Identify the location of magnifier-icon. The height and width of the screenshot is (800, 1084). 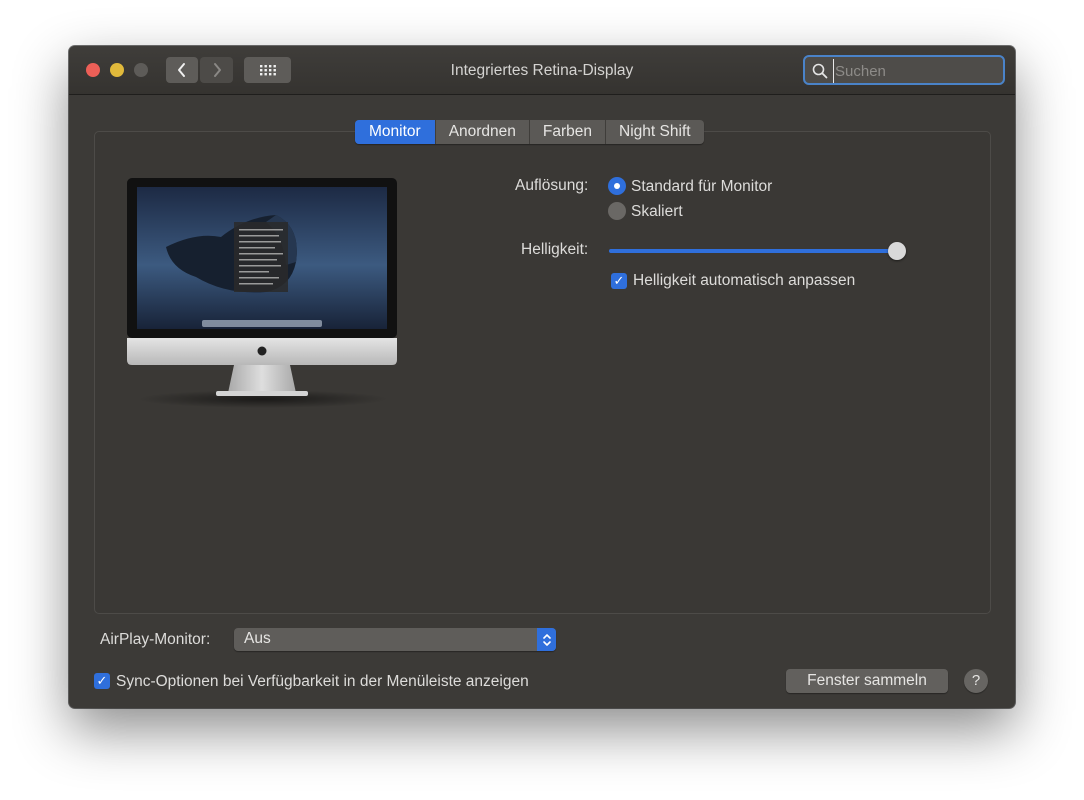
(820, 71).